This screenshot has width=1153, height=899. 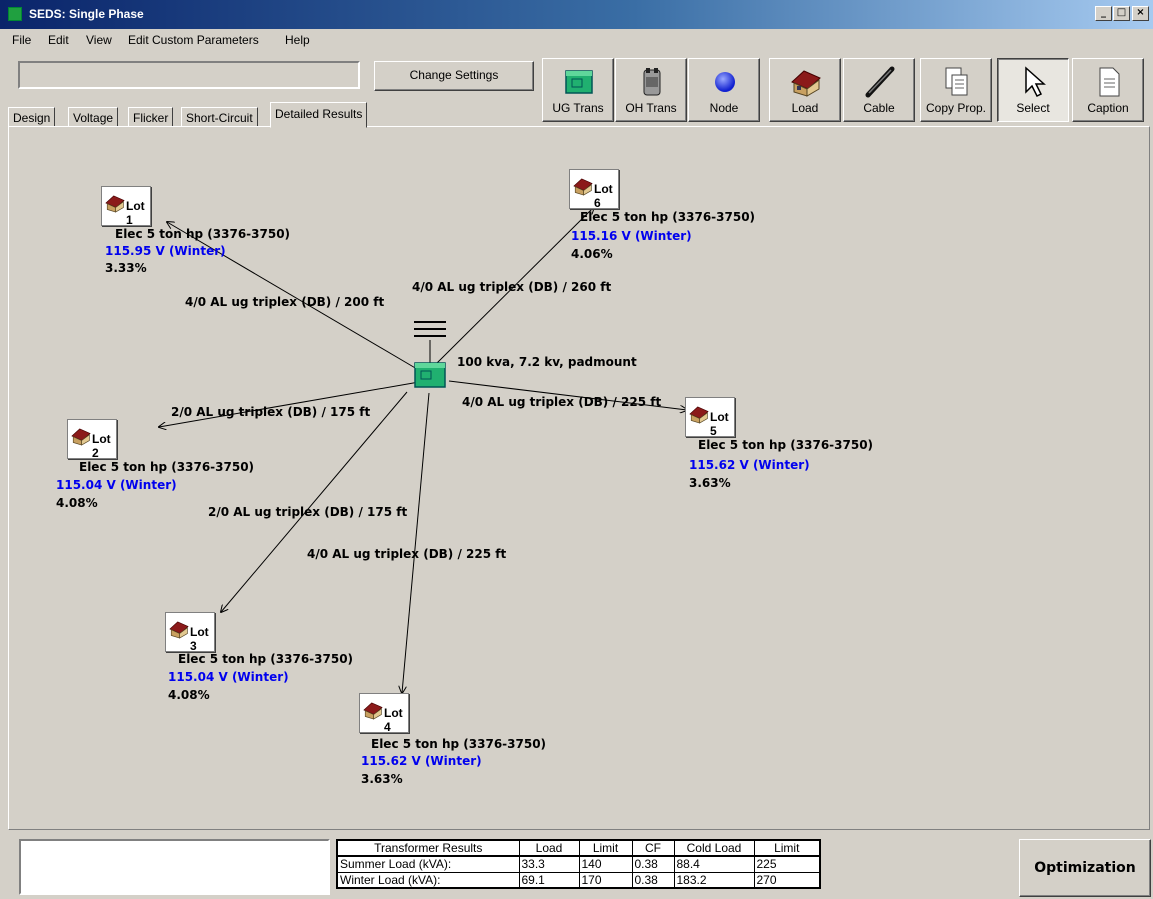 I want to click on close-button: ×, so click(x=1140, y=13).